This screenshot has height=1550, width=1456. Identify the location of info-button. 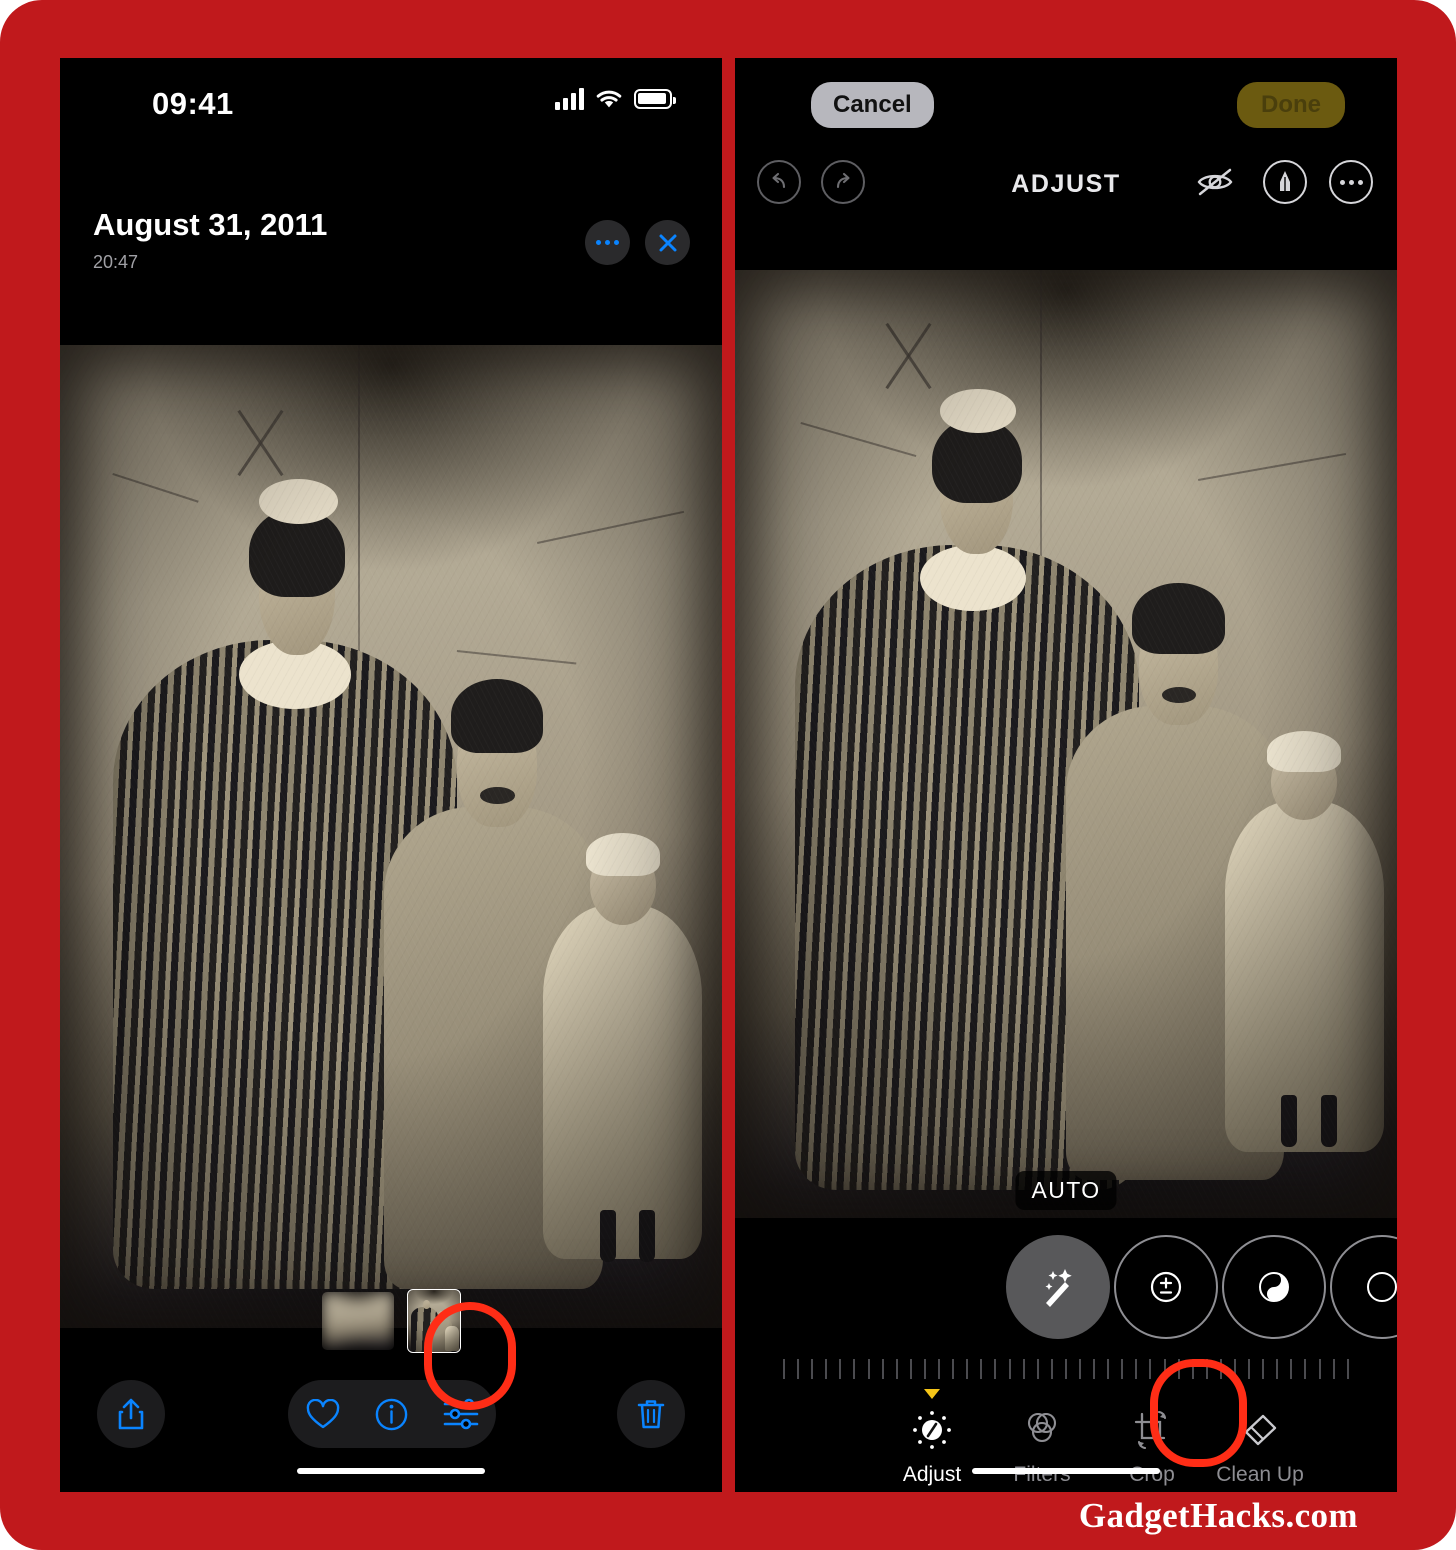
(391, 1414).